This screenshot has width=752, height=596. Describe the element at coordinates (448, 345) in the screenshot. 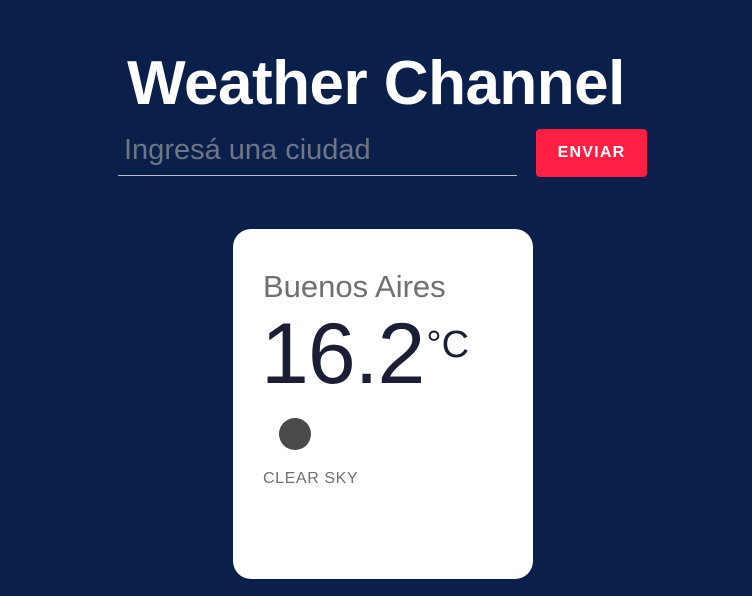

I see `temperature-unit: °C` at that location.